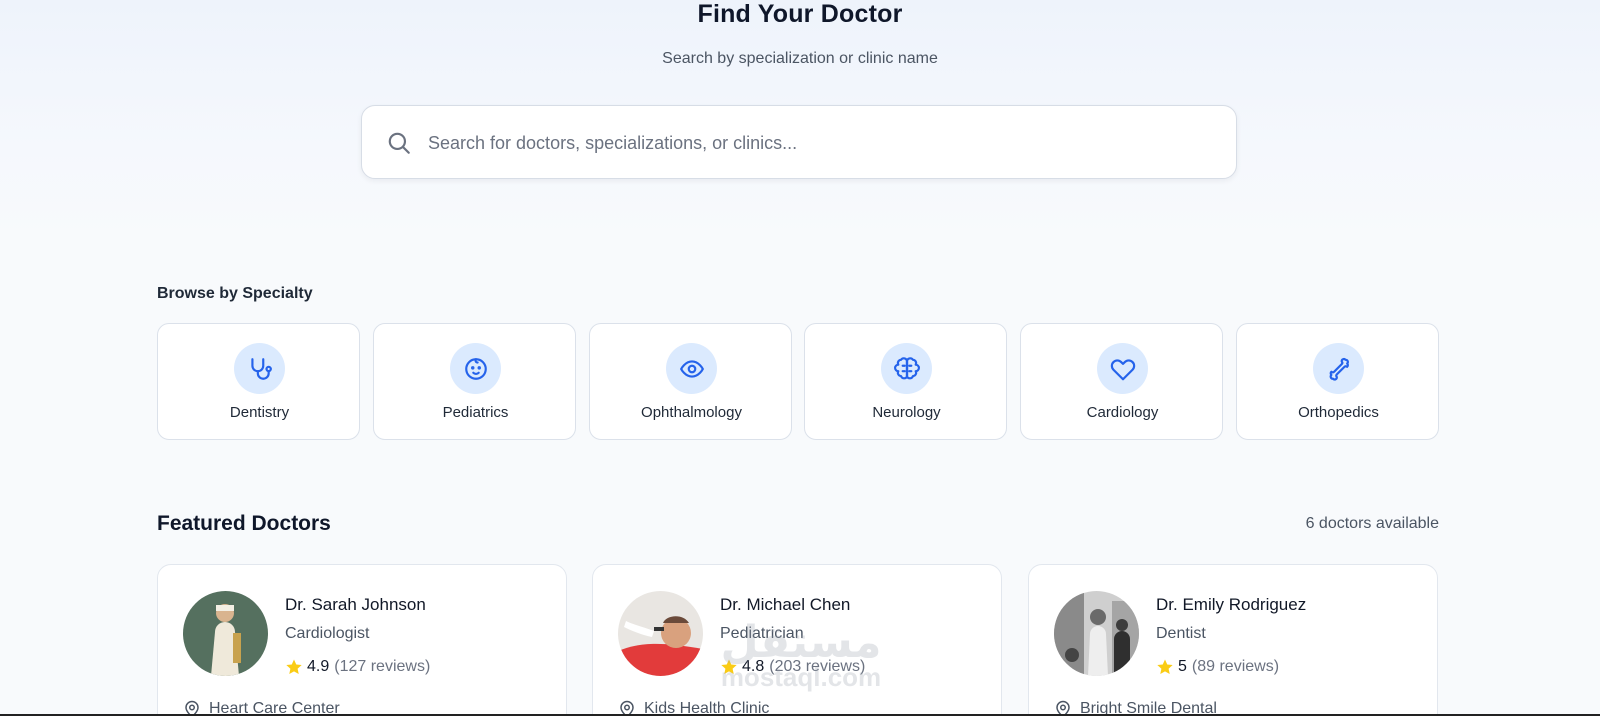 This screenshot has width=1600, height=716. I want to click on rating-value: 4.8, so click(753, 666).